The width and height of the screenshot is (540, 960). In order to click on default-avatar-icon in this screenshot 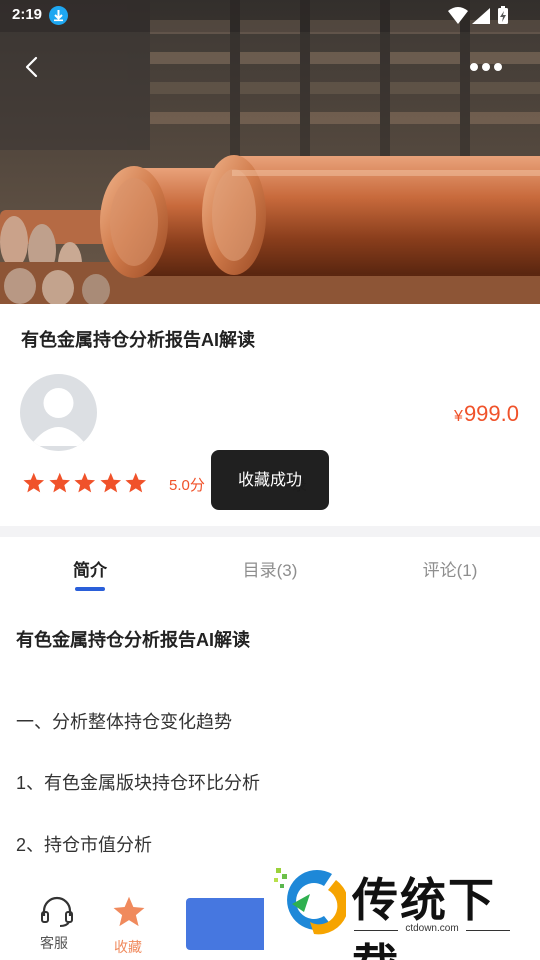, I will do `click(58, 417)`.